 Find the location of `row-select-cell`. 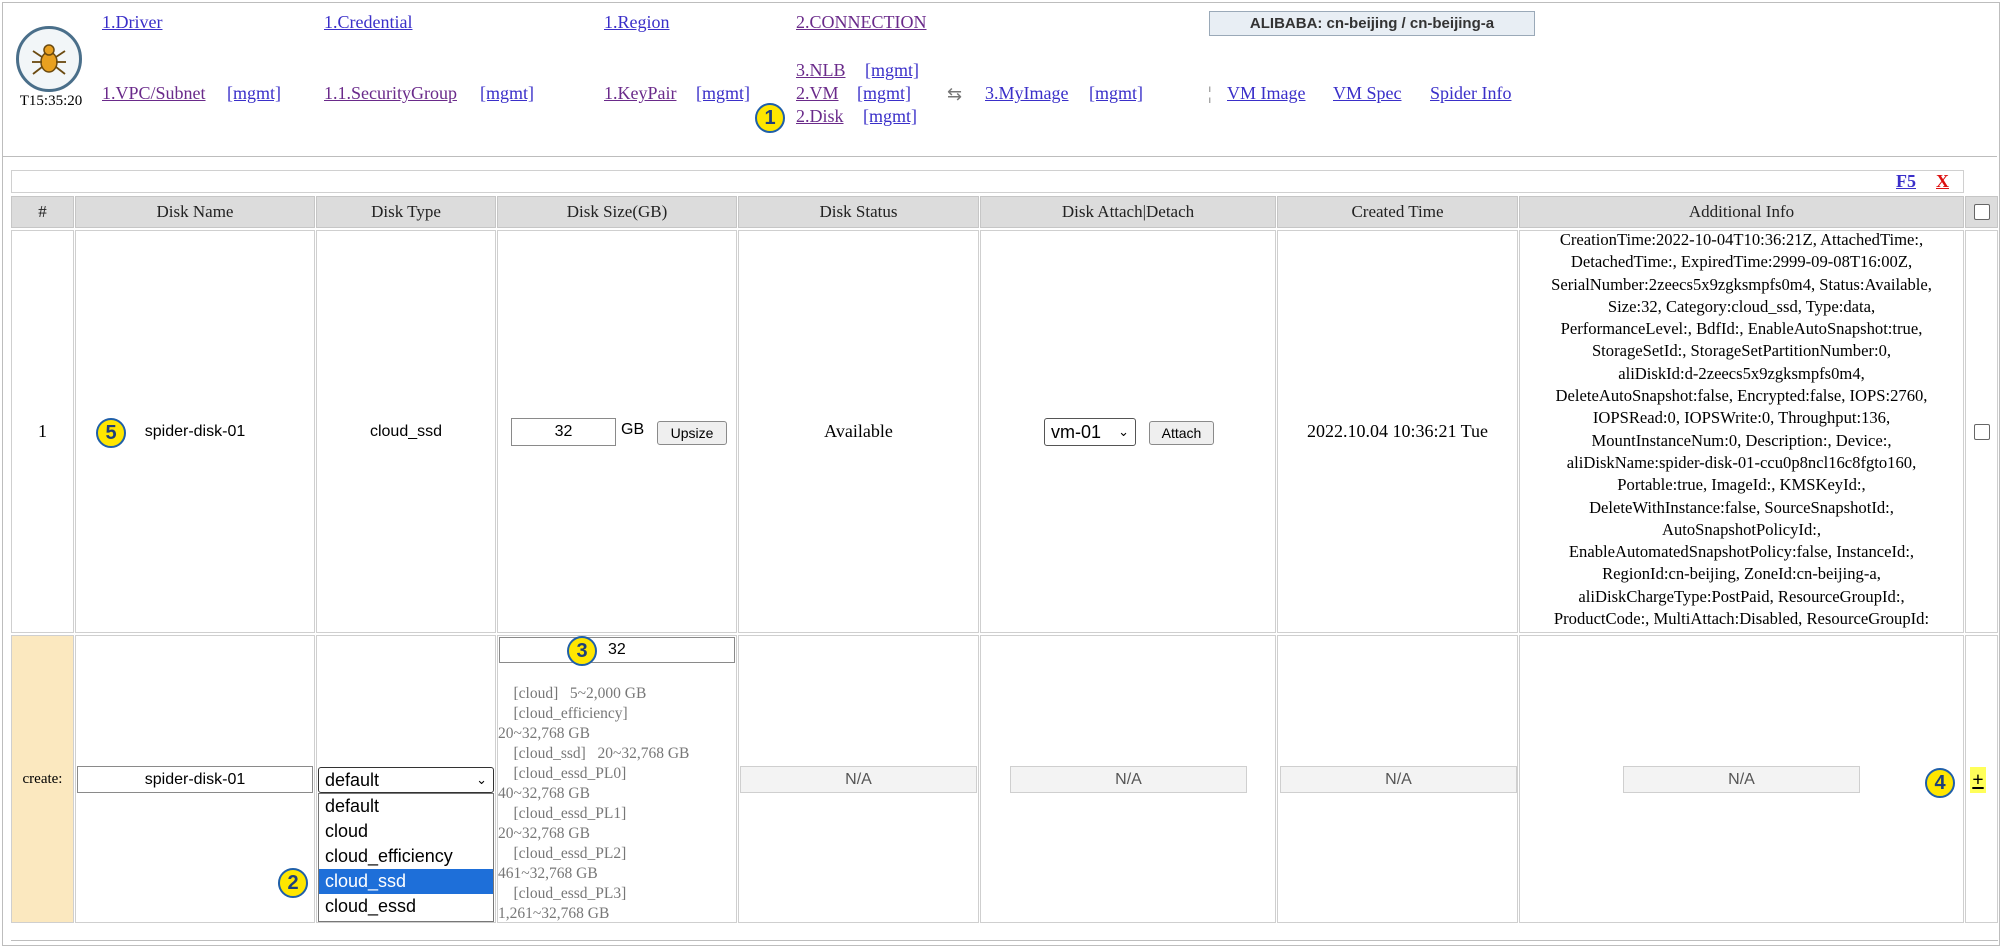

row-select-cell is located at coordinates (1981, 431).